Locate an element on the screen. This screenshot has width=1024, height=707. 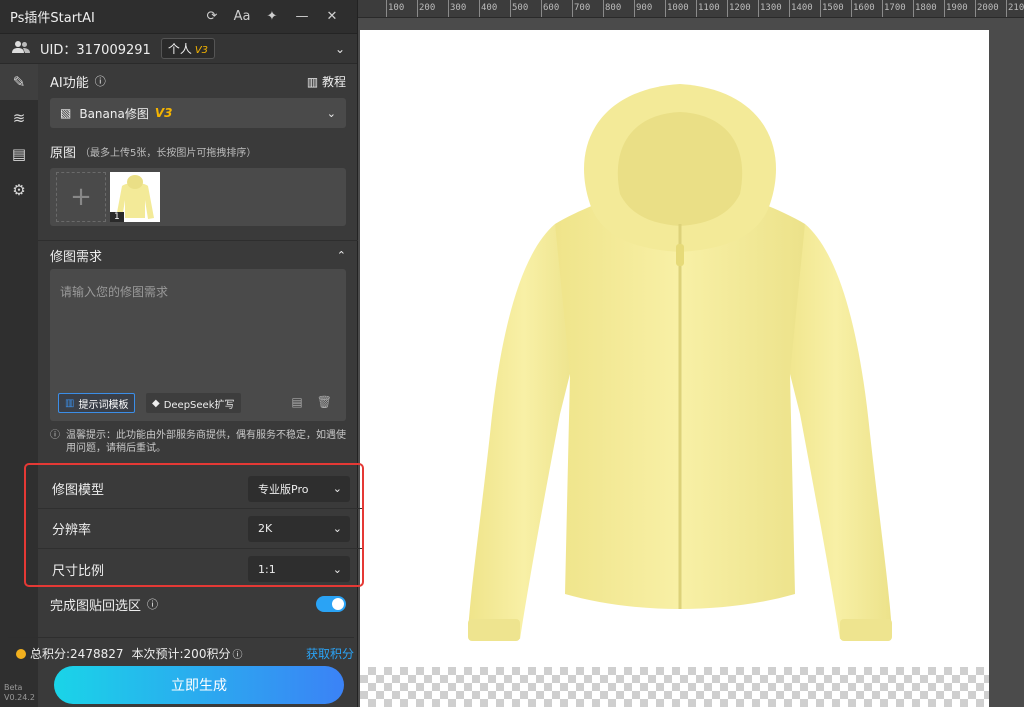
deepseek-expand-button: ◆ DeepSeek扩写 is located at coordinates (193, 403).